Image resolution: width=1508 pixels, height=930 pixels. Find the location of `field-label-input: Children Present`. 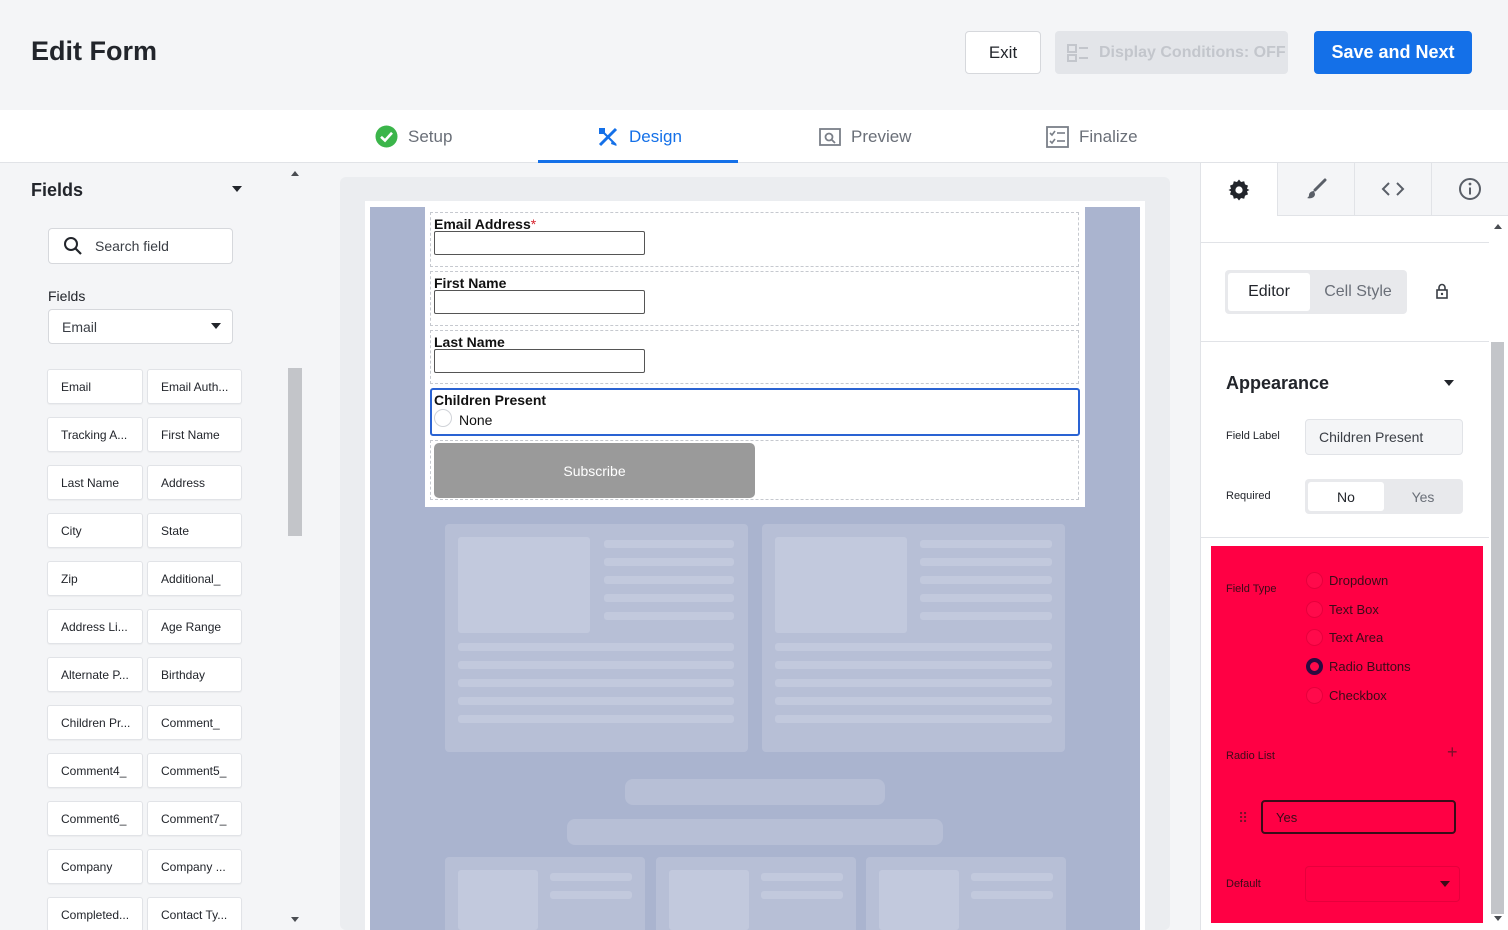

field-label-input: Children Present is located at coordinates (1384, 437).